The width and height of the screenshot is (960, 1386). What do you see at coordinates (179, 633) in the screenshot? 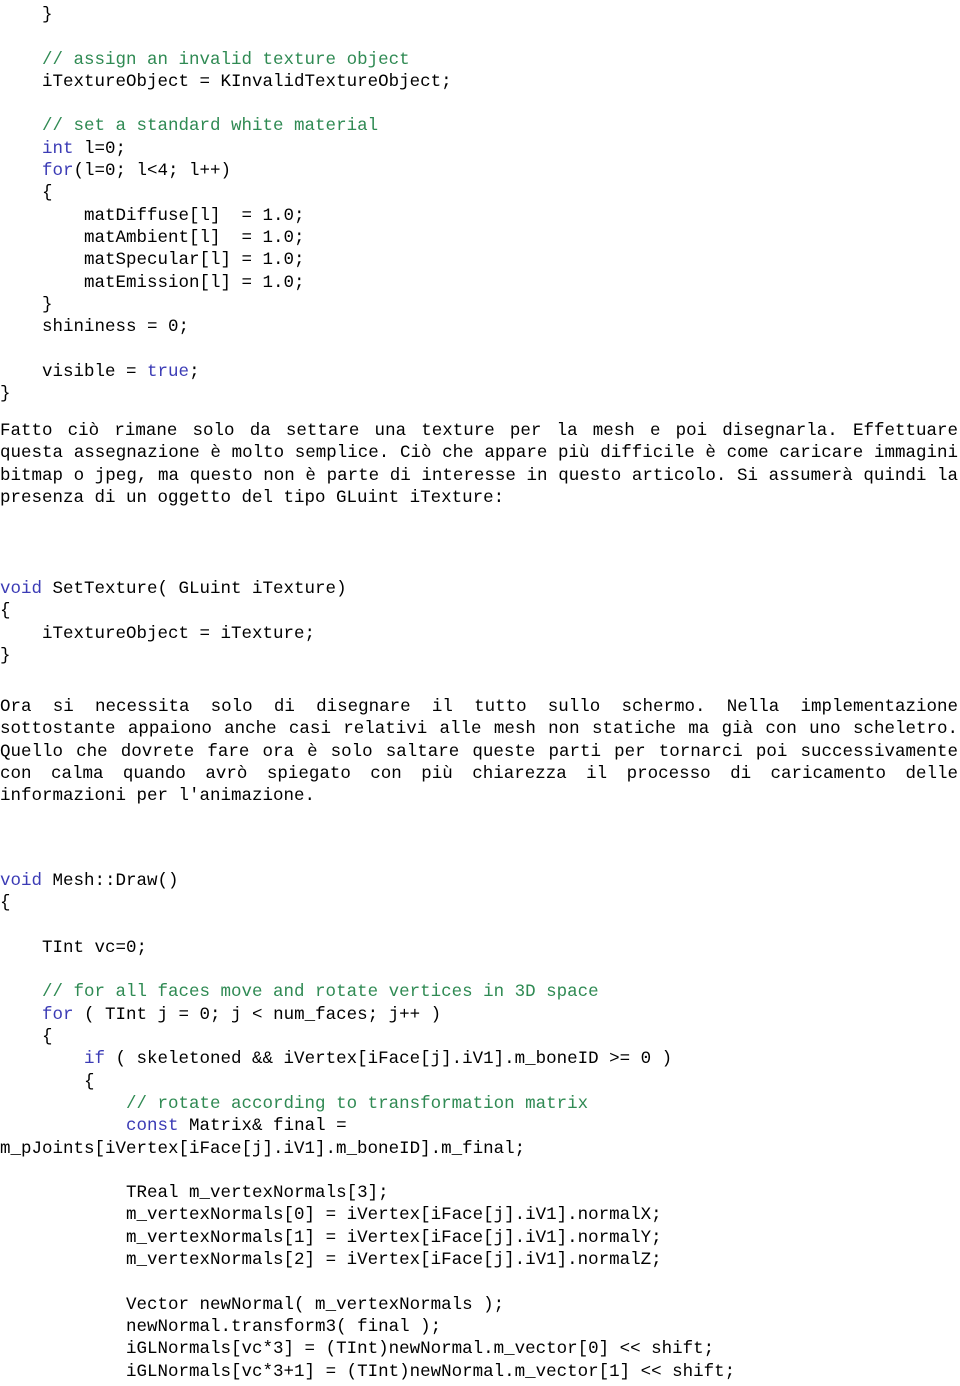
I see `code-token-plain: iTextureObject = iTexture;` at bounding box center [179, 633].